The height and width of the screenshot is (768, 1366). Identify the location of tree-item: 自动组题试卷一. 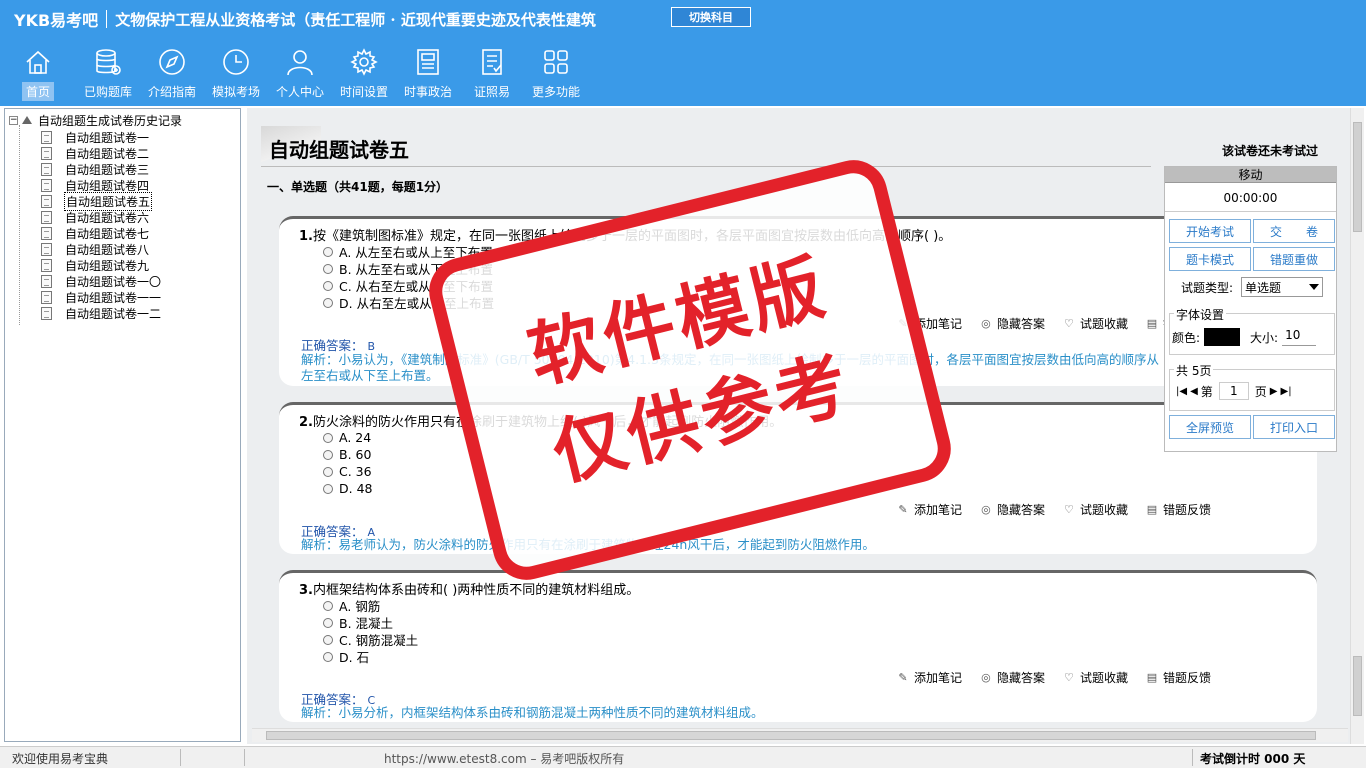
(101, 137).